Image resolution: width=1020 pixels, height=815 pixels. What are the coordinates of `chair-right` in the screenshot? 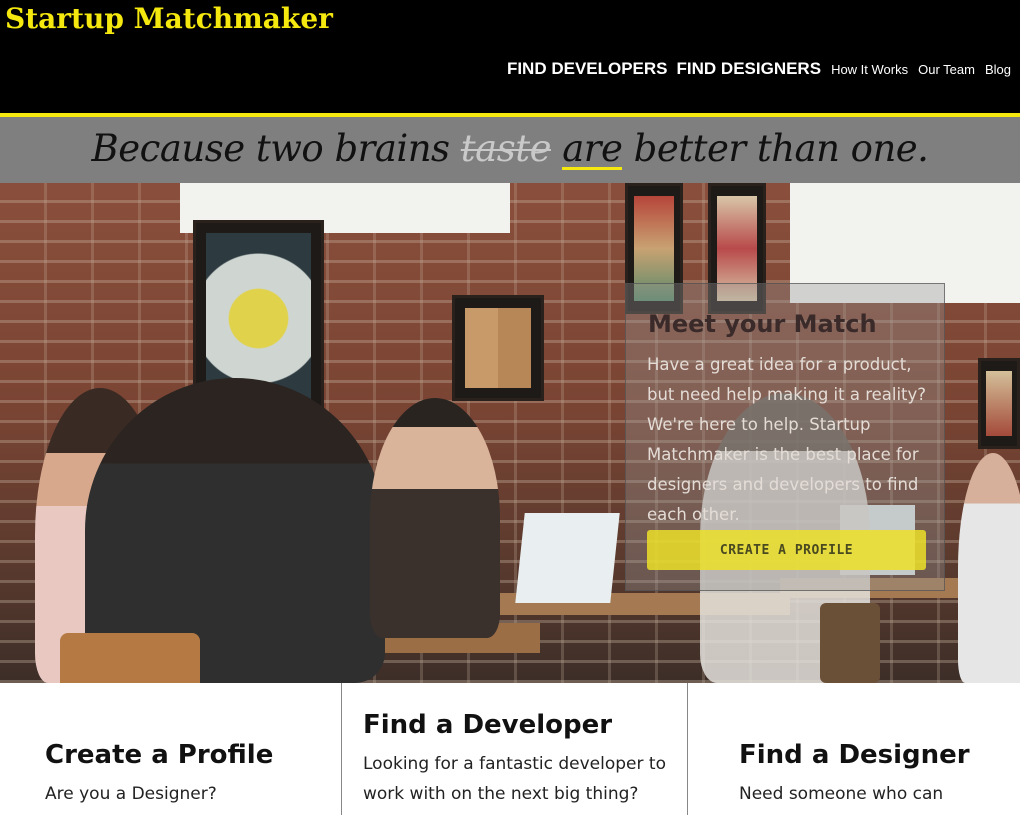 It's located at (850, 643).